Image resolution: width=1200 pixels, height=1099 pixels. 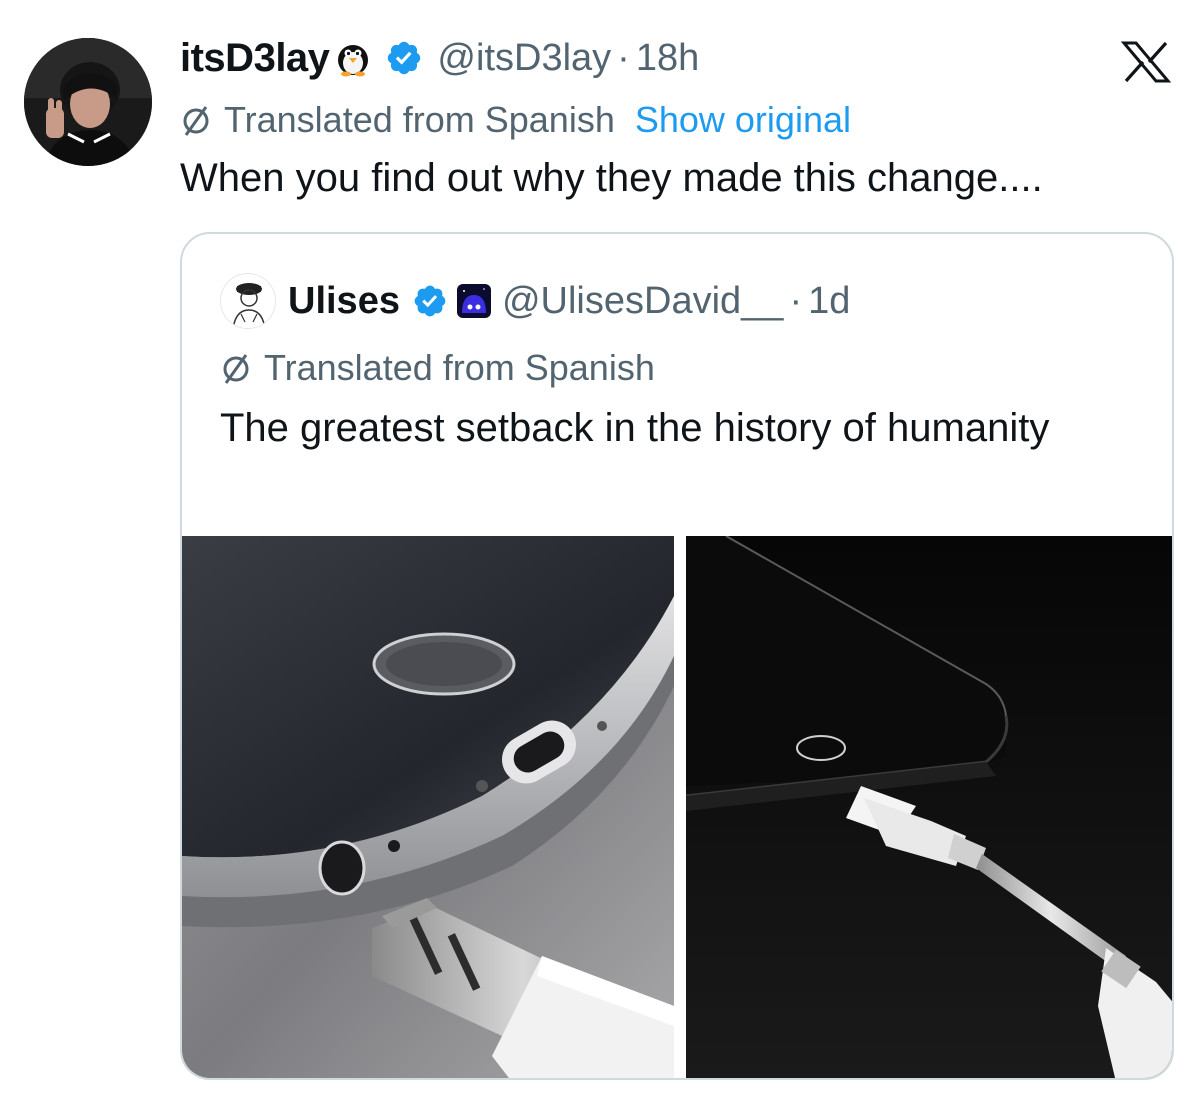 I want to click on tweet-header: itsD3lay @itsD3lay · 18h, so click(x=439, y=58).